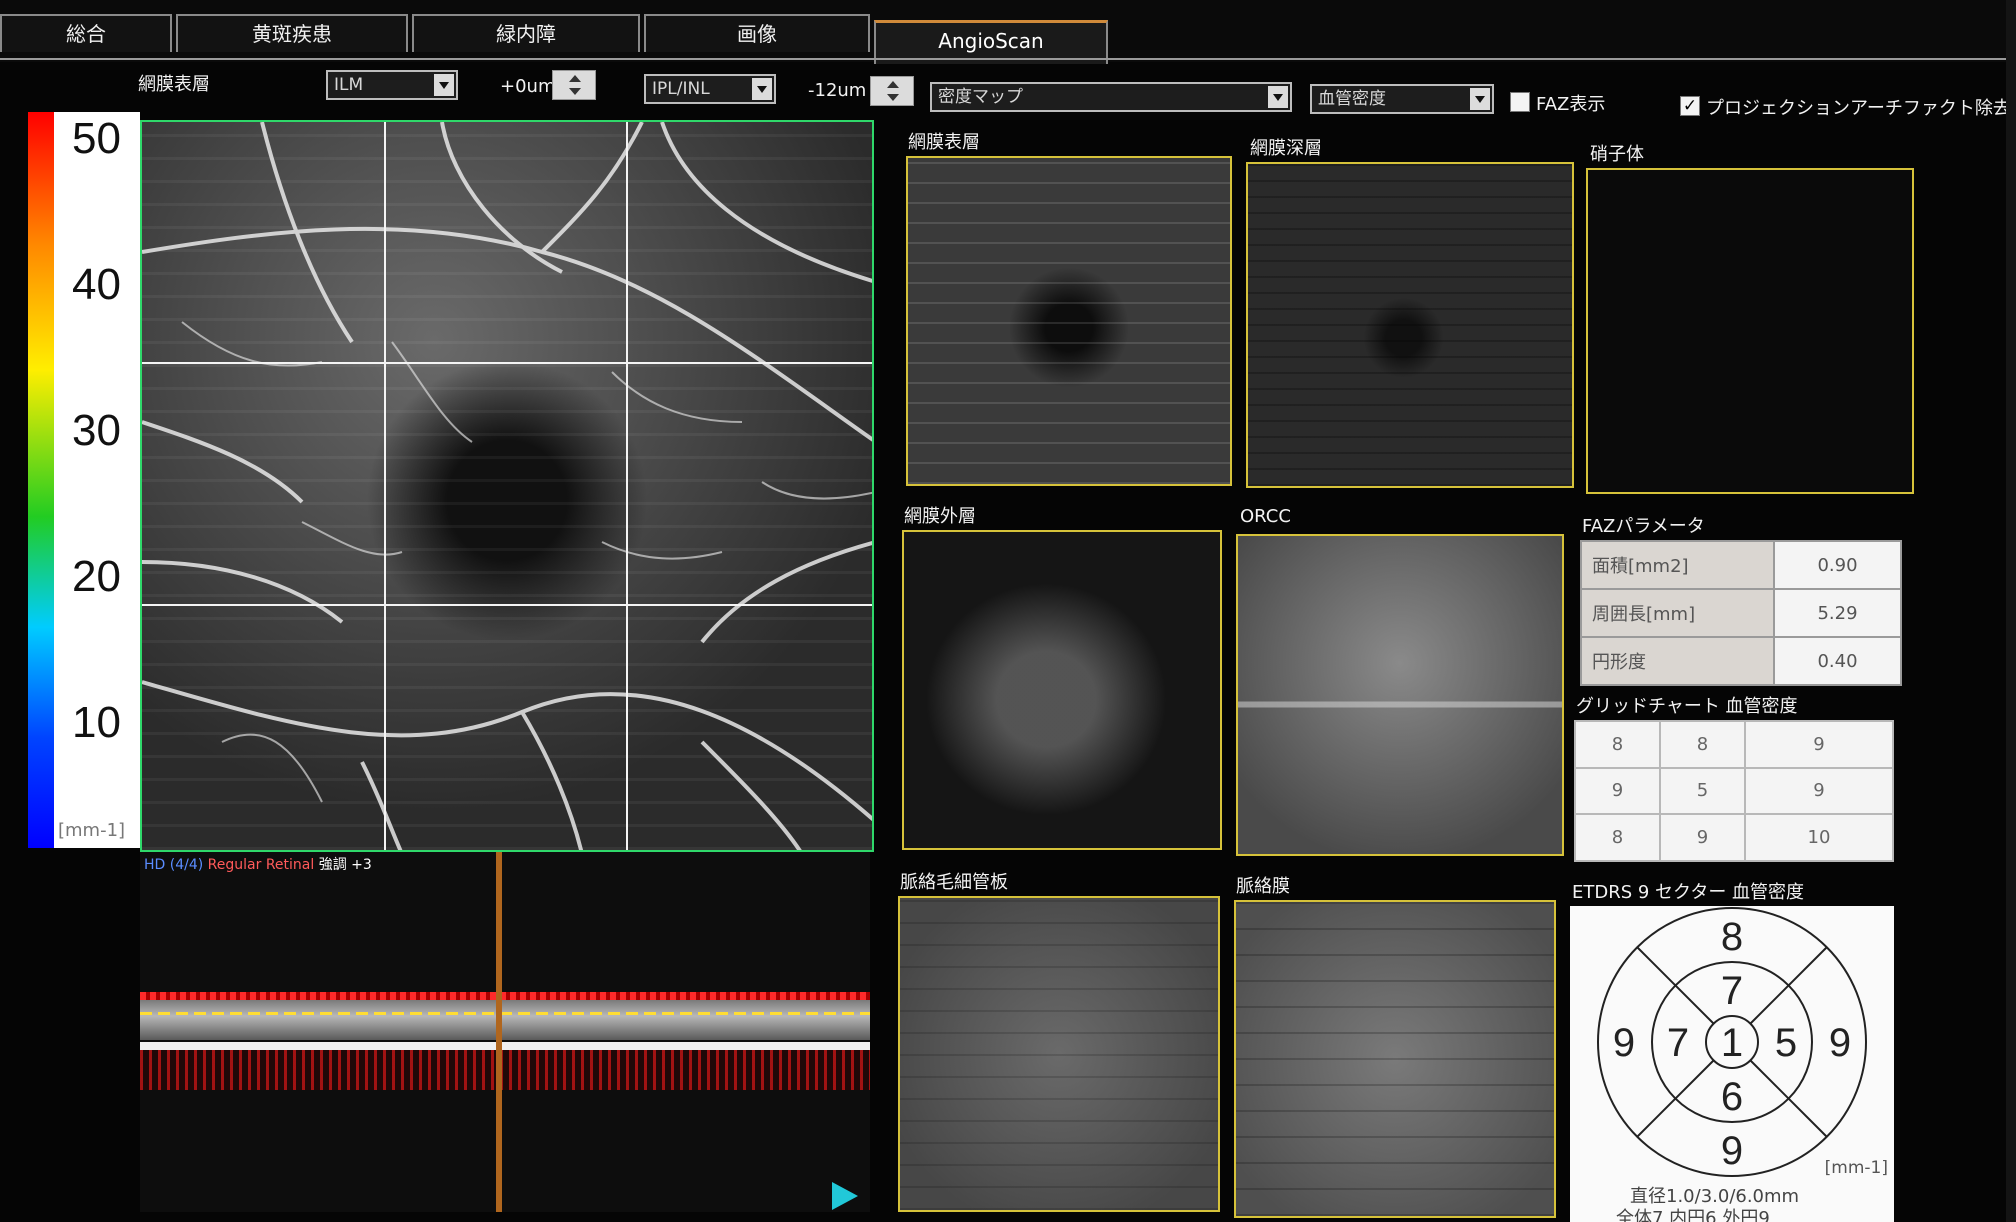 This screenshot has width=2016, height=1222. I want to click on tab-label: 黄斑疾患, so click(292, 34).